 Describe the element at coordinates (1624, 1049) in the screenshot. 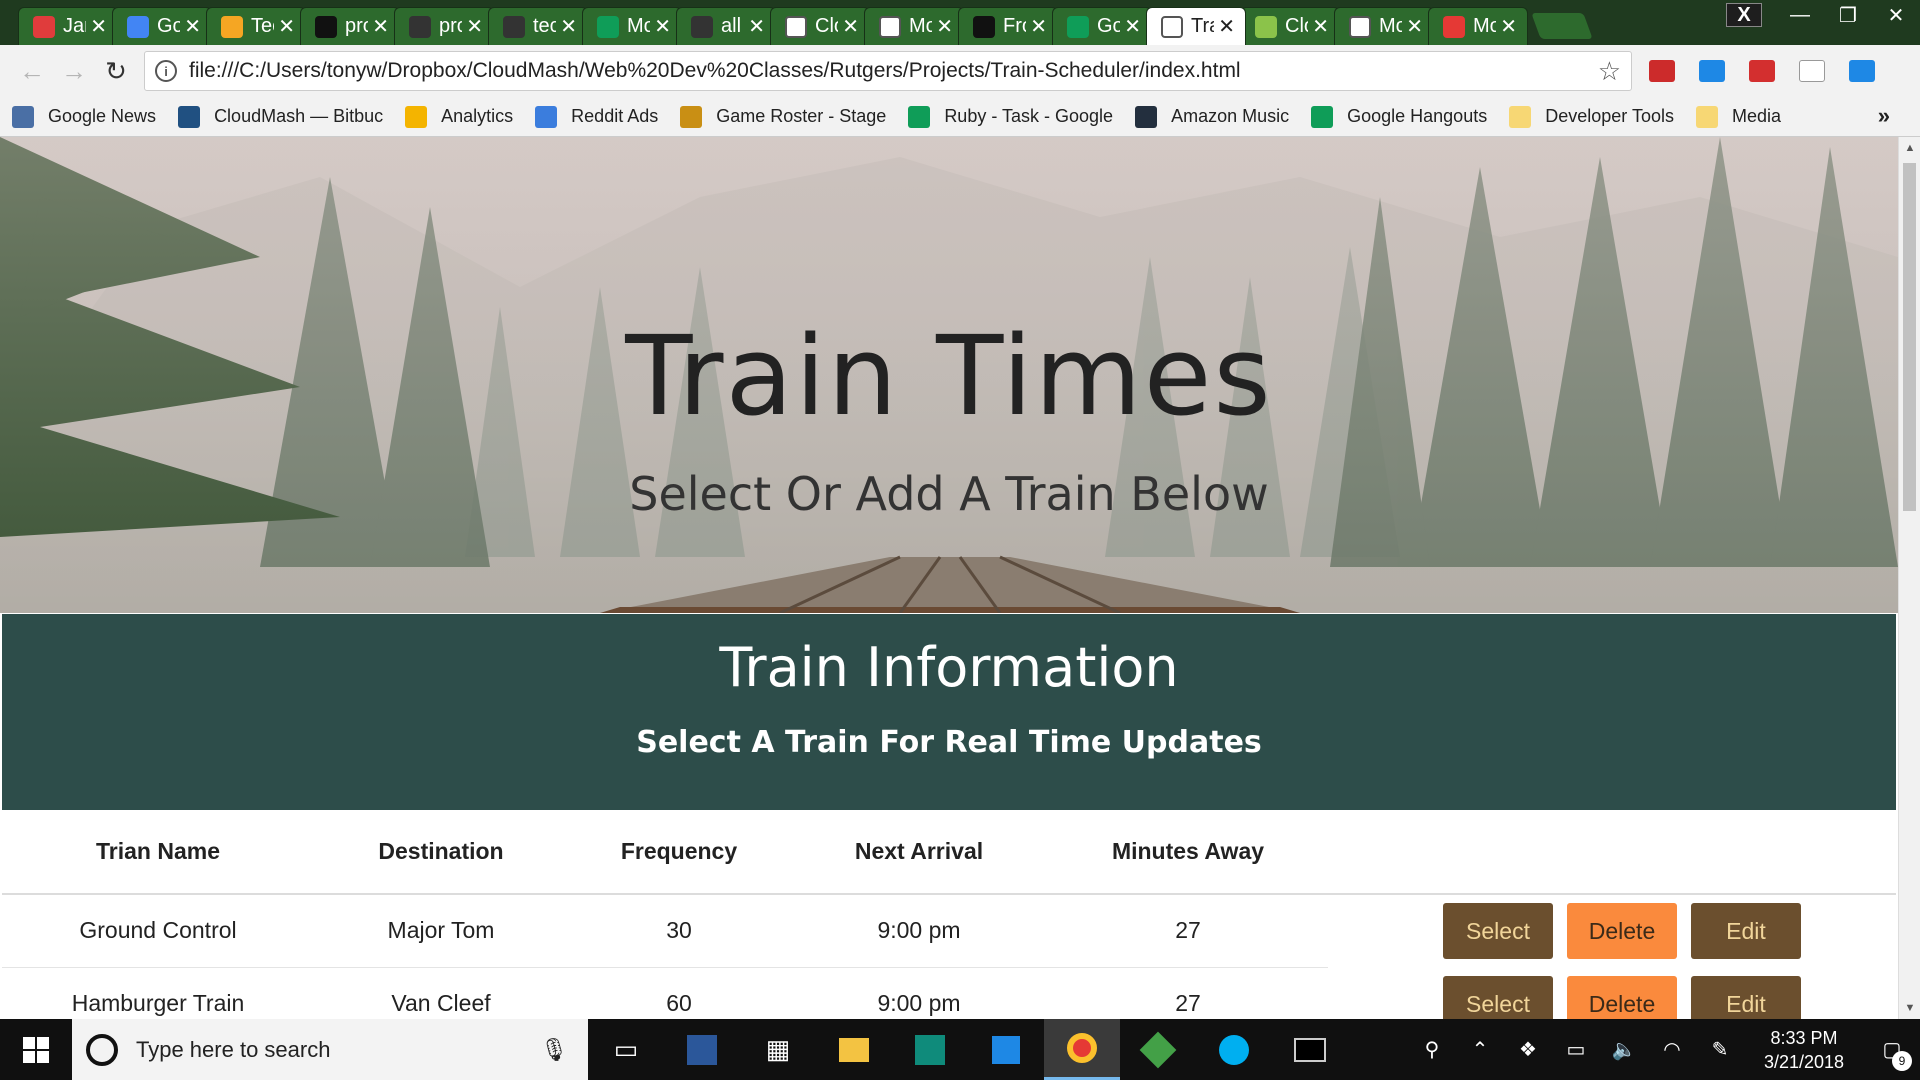

I see `volume-icon: 🔈` at that location.